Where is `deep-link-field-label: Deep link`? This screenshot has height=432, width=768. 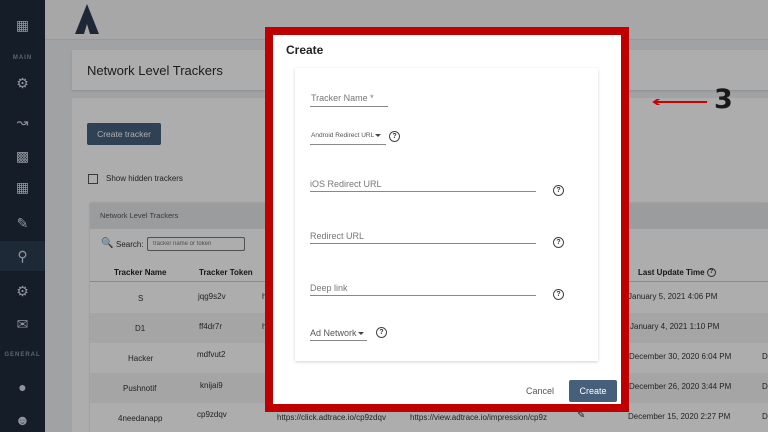
deep-link-field-label: Deep link is located at coordinates (329, 288).